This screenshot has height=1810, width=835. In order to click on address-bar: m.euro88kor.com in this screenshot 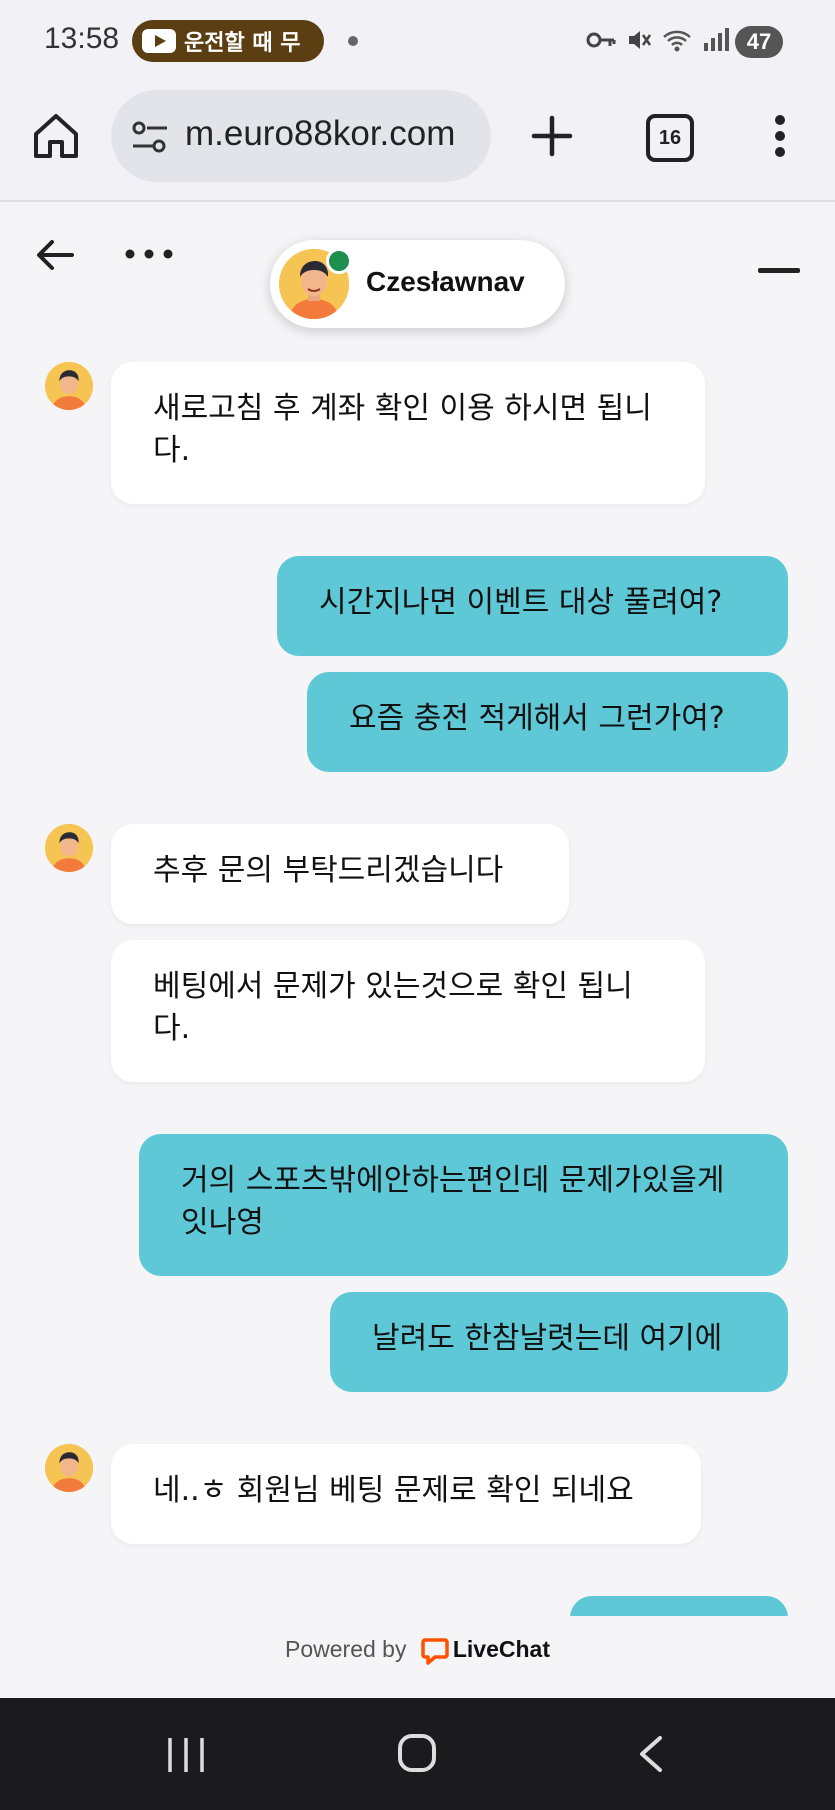, I will do `click(301, 136)`.